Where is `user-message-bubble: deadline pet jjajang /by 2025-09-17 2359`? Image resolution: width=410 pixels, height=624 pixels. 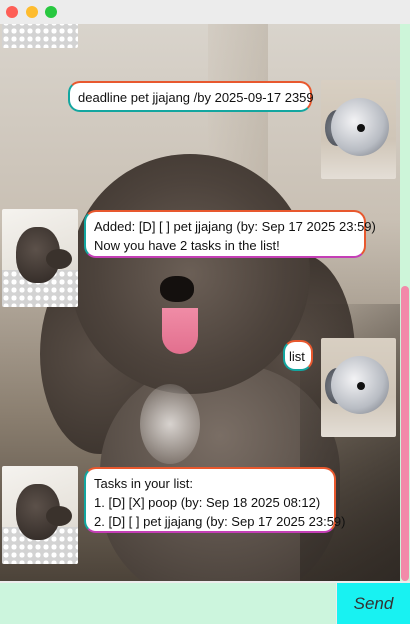
user-message-bubble: deadline pet jjajang /by 2025-09-17 2359 is located at coordinates (191, 96).